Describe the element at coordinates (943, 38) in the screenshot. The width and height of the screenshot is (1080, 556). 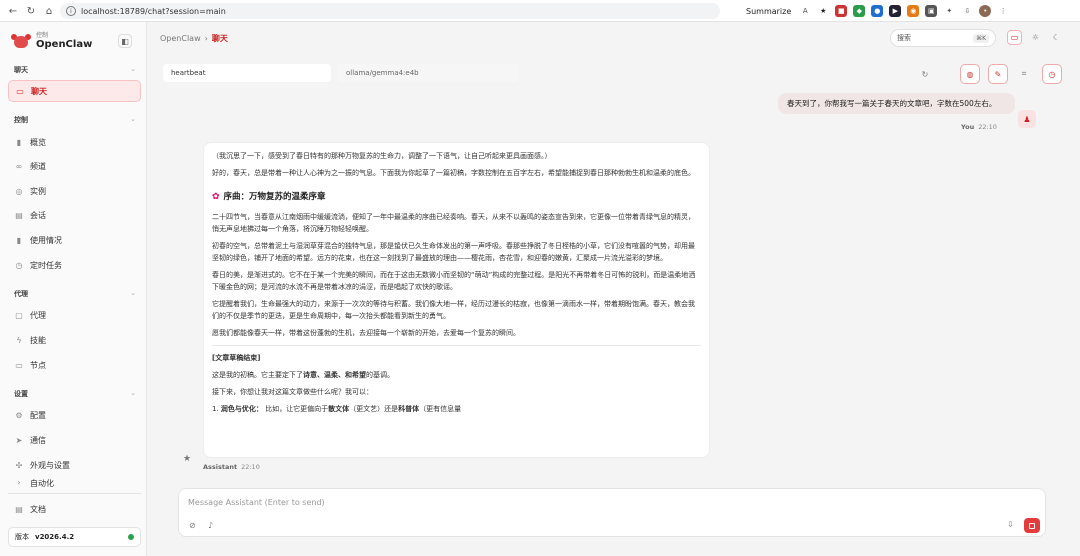
I see `search-input: 搜索 ⌘K` at that location.